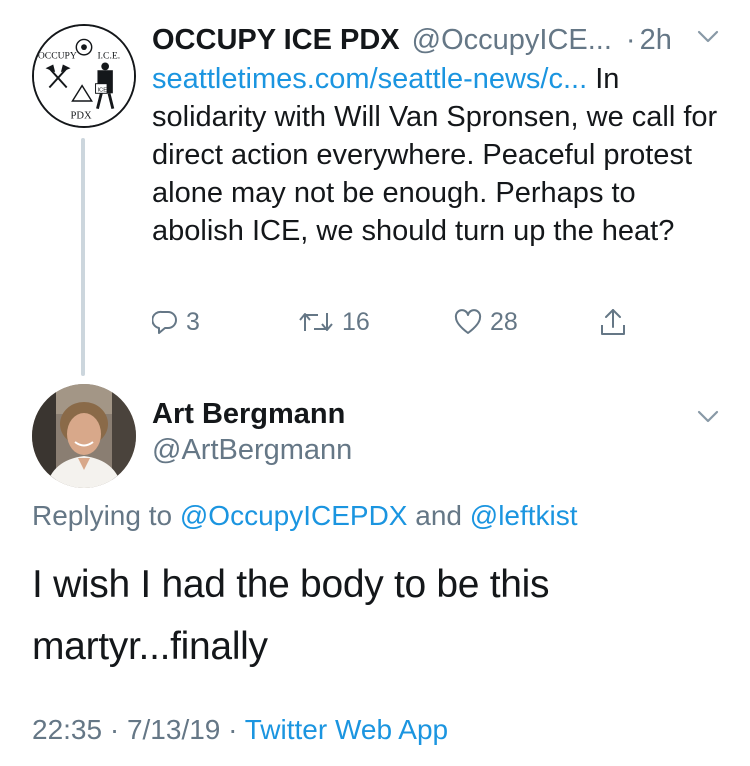 The height and width of the screenshot is (766, 750). Describe the element at coordinates (138, 729) in the screenshot. I see `tweet-timestamp: 22:35 · 7/13/19 ·` at that location.